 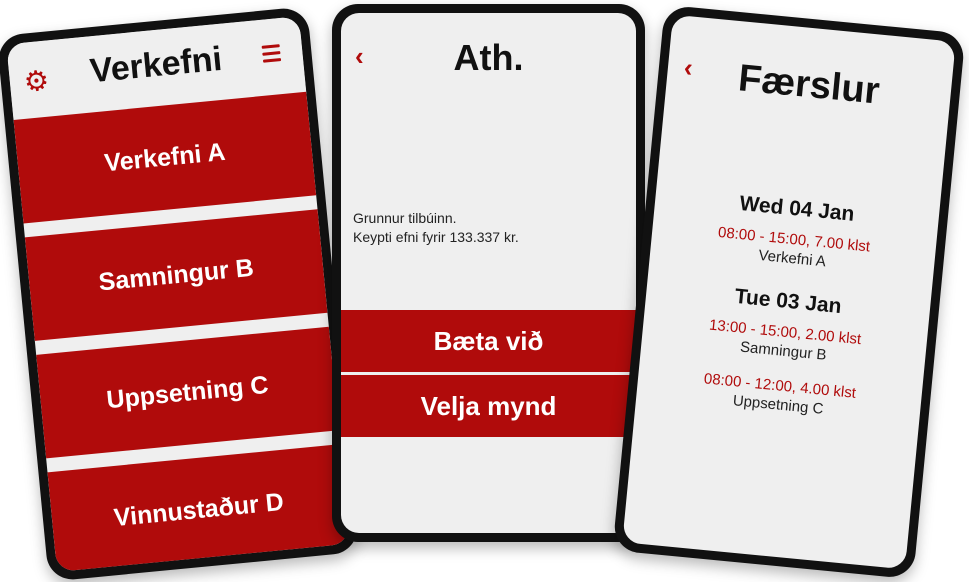 I want to click on entries-header: ‹ Færslur, so click(x=810, y=76).